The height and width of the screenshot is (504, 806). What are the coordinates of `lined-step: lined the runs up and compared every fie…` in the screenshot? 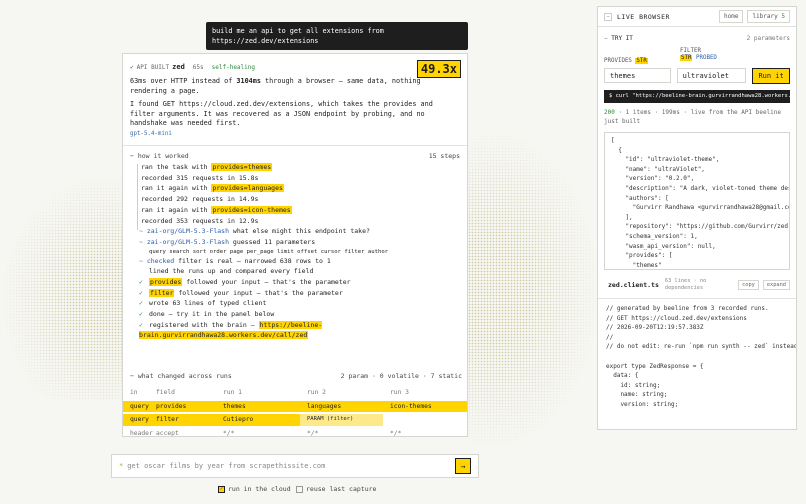 It's located at (231, 271).